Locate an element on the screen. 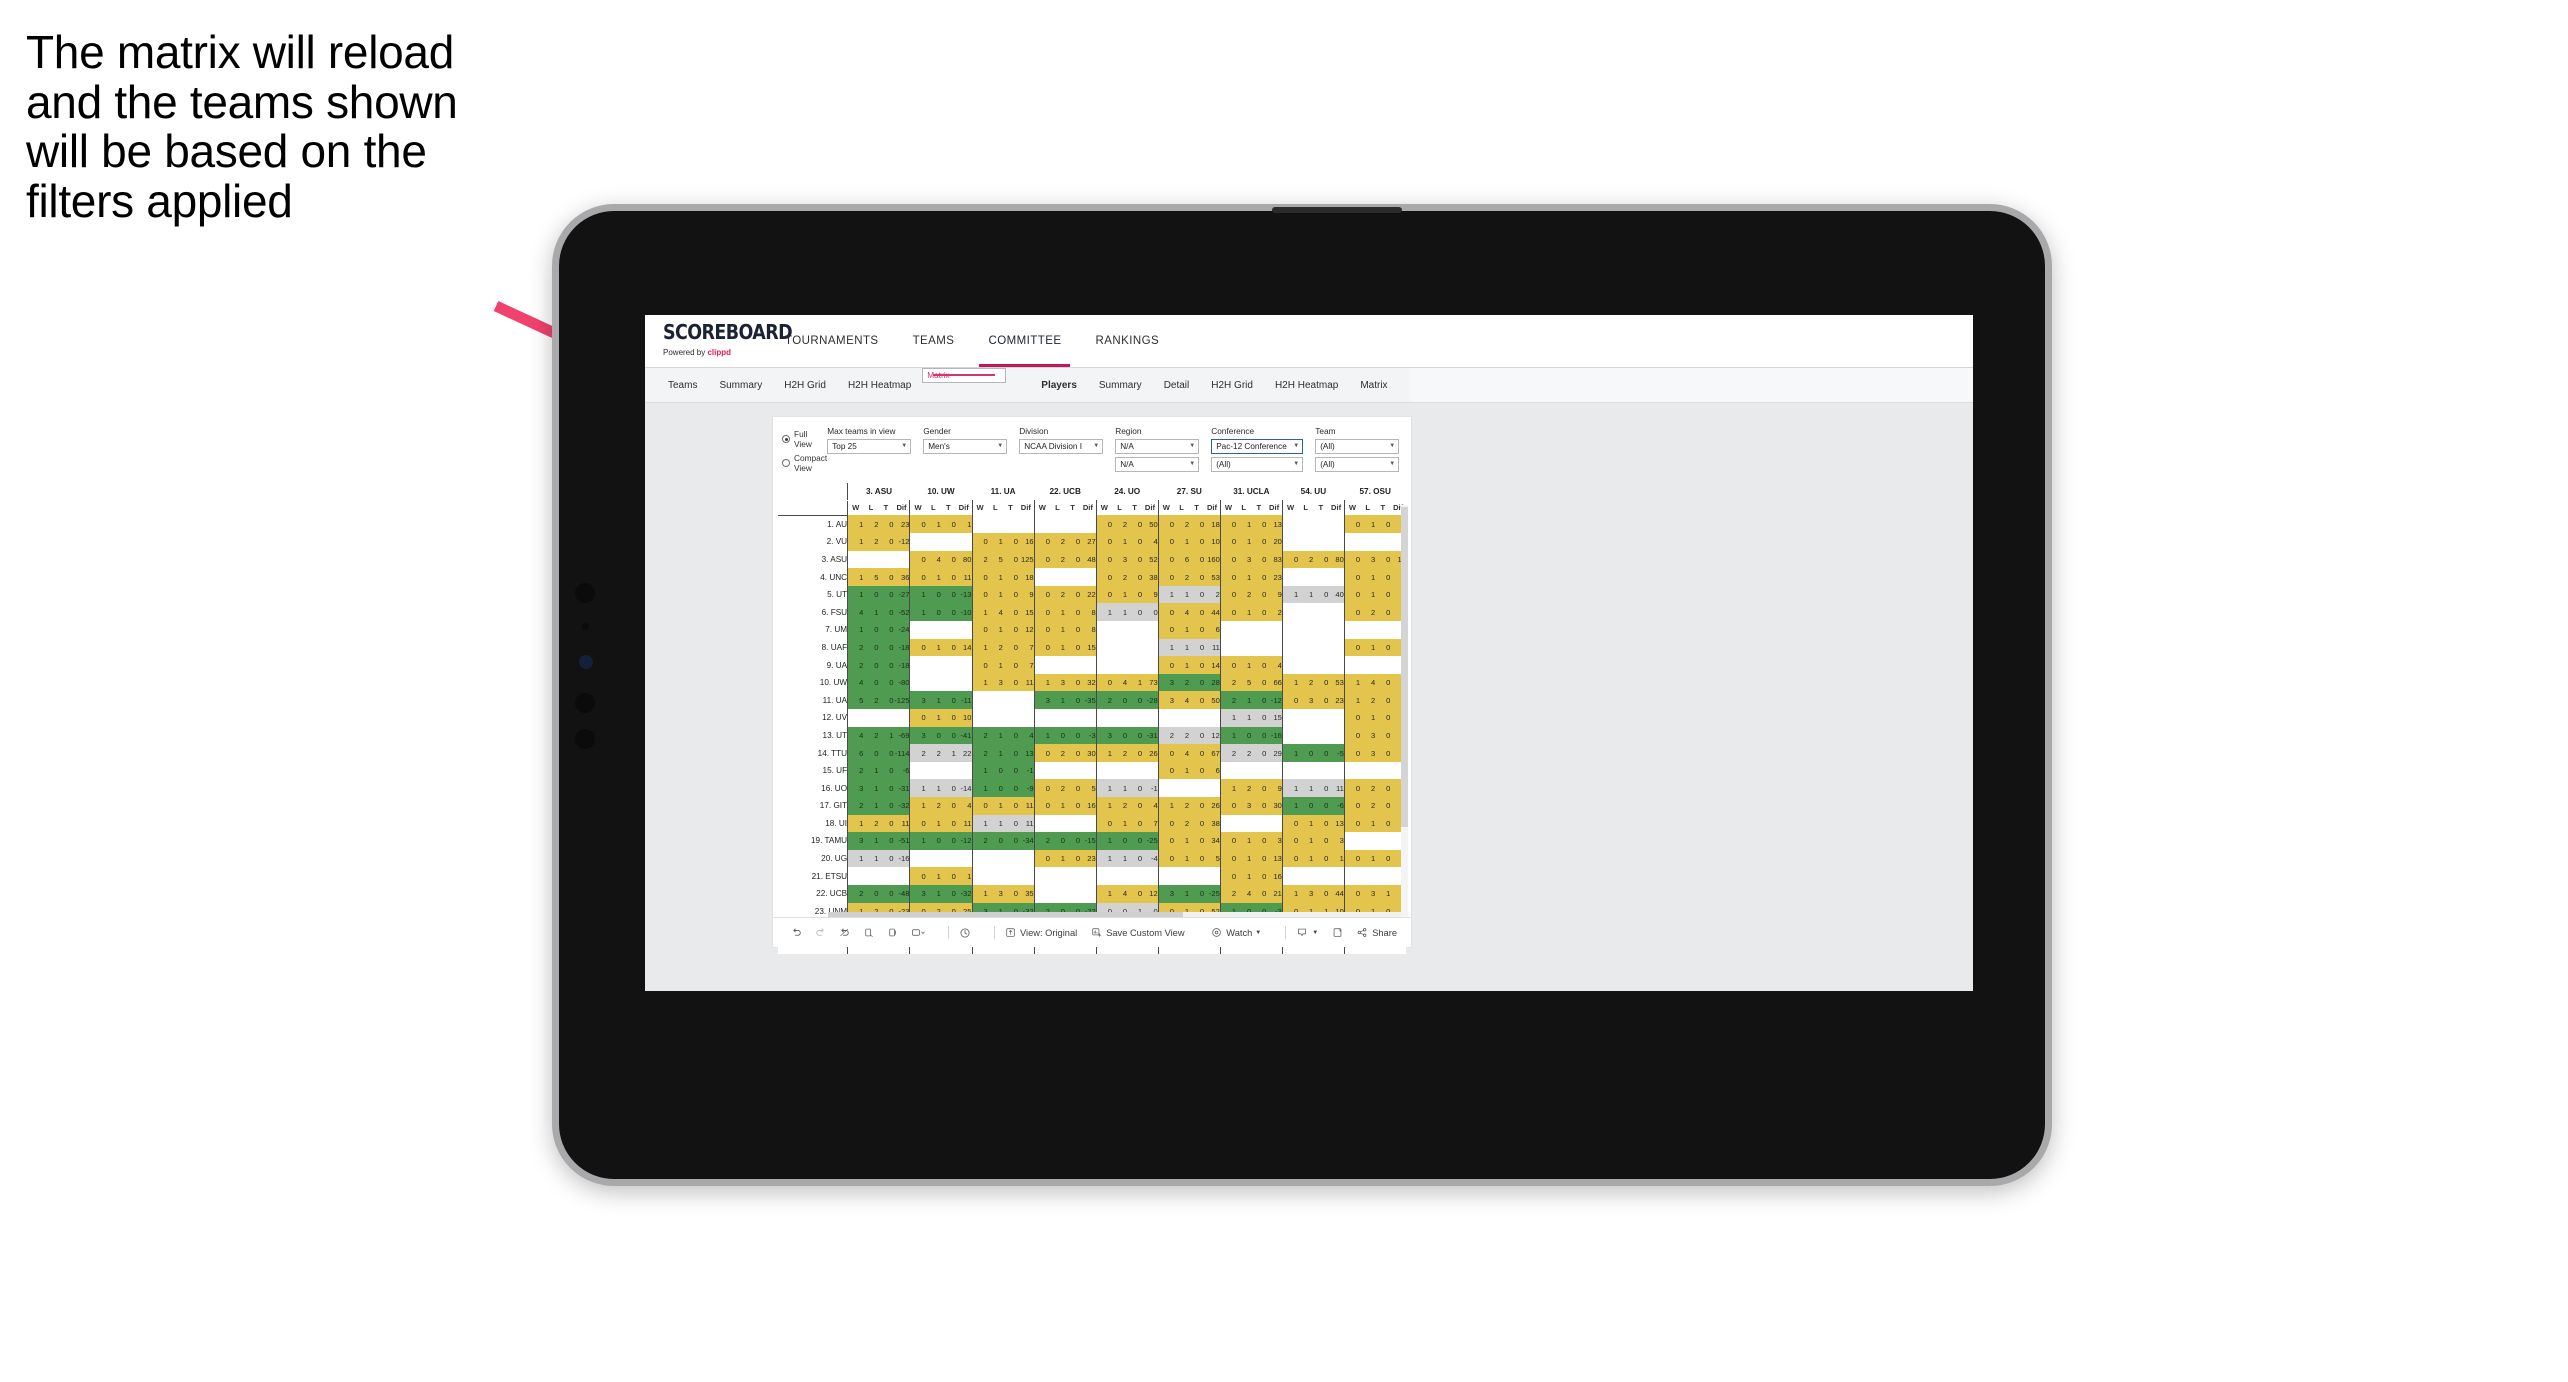 The image size is (2568, 1382). matrix-cell: 28 is located at coordinates (1212, 682).